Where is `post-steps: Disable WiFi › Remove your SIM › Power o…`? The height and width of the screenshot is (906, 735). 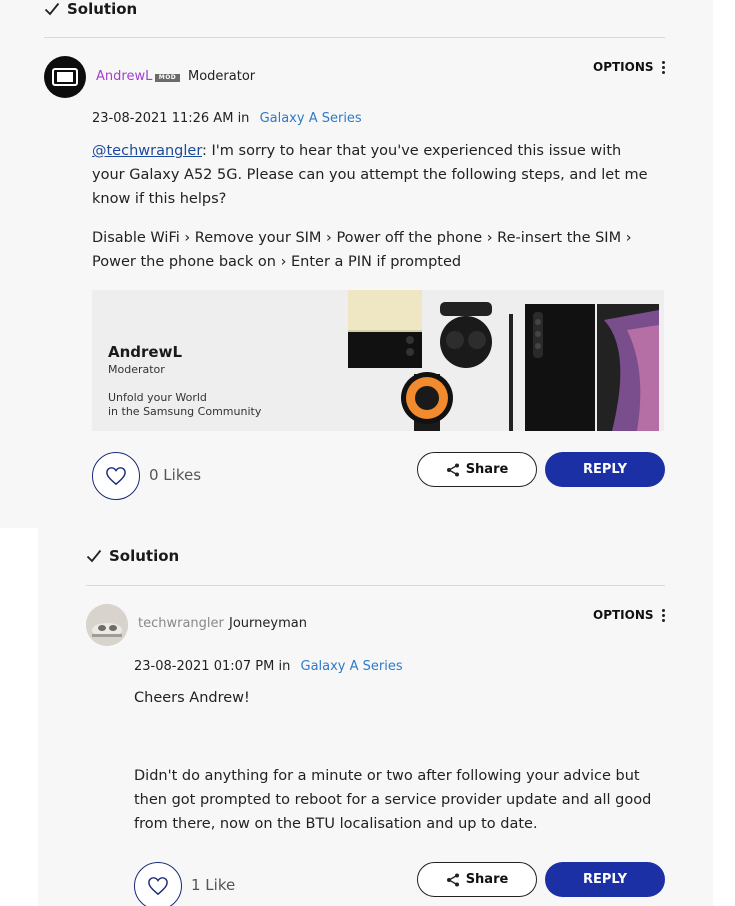
post-steps: Disable WiFi › Remove your SIM › Power o… is located at coordinates (362, 250).